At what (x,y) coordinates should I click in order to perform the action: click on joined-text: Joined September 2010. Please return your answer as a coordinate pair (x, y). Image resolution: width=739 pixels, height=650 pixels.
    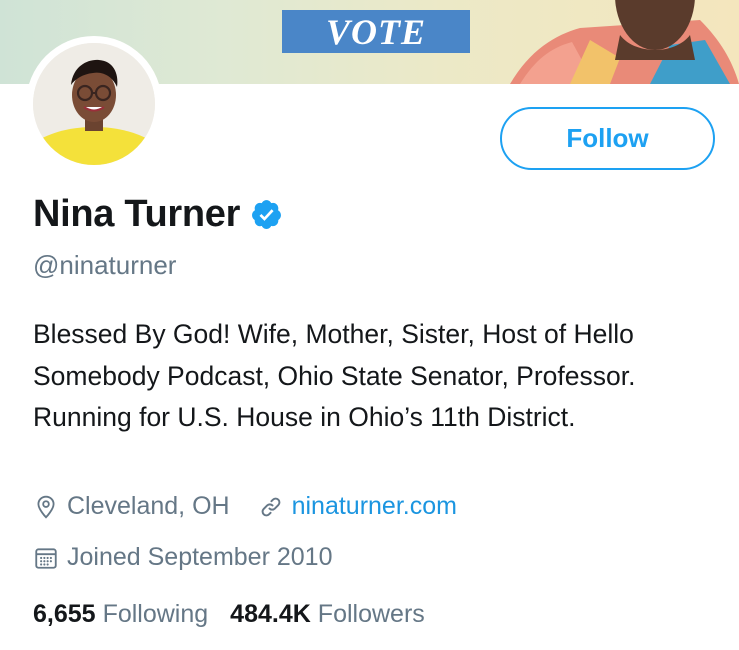
    Looking at the image, I should click on (200, 557).